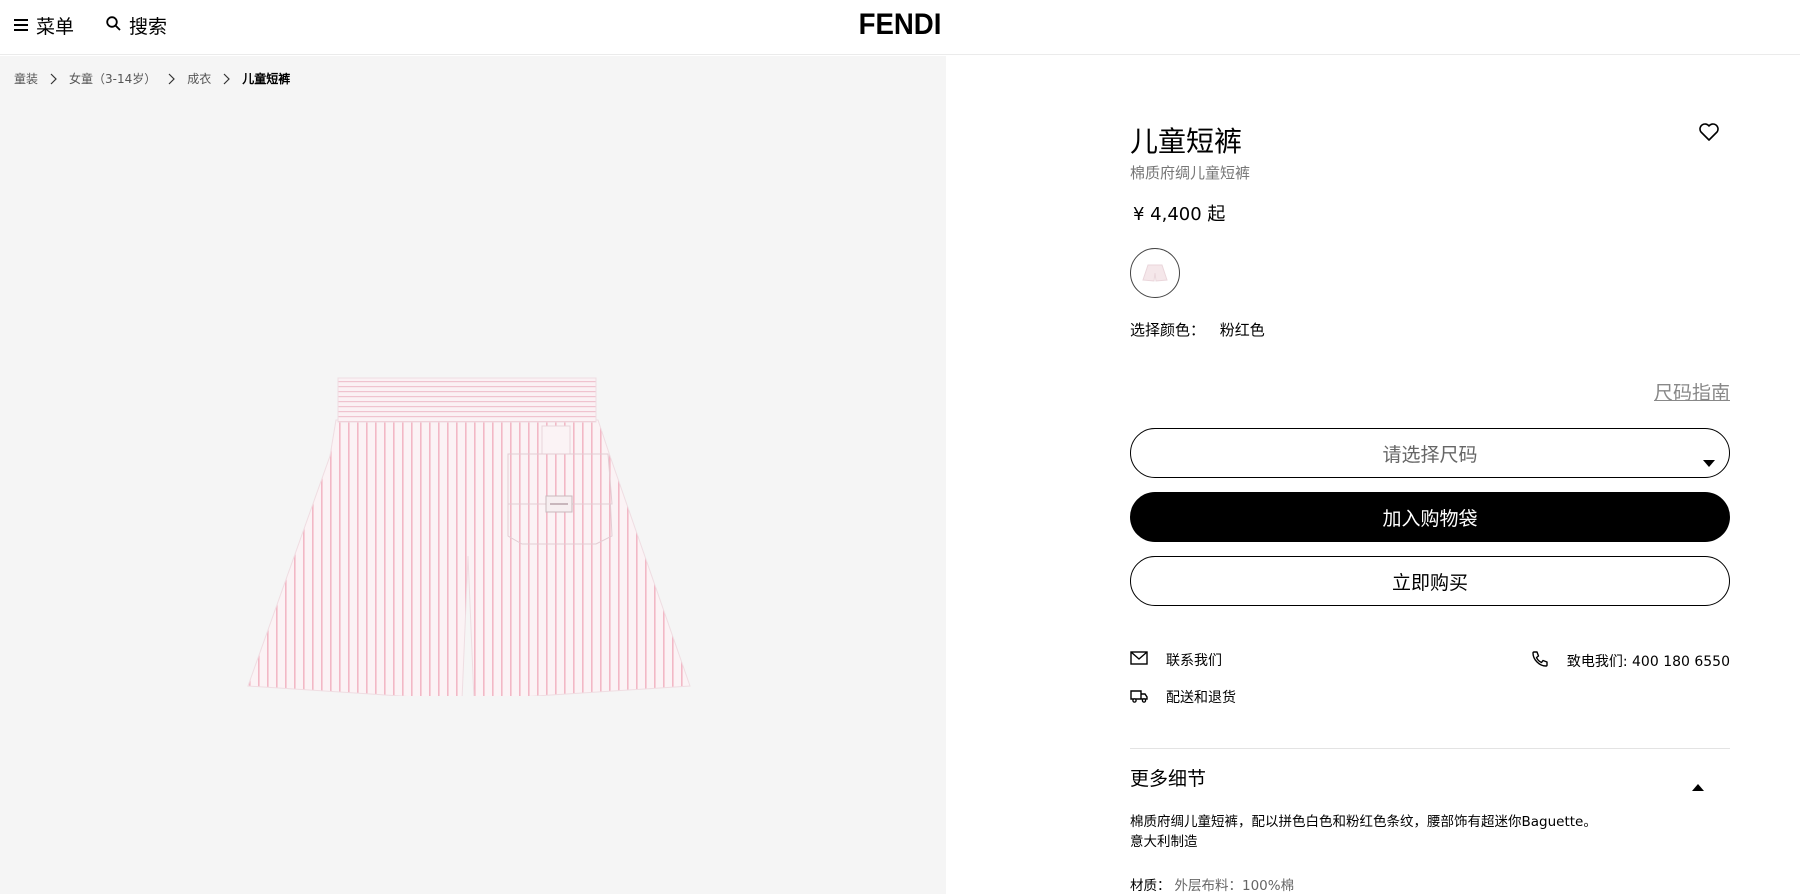 The image size is (1800, 894). What do you see at coordinates (55, 26) in the screenshot?
I see `menu-label: 菜单` at bounding box center [55, 26].